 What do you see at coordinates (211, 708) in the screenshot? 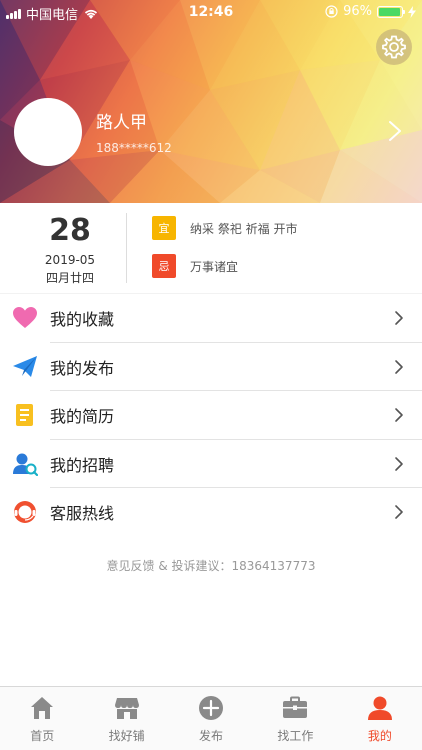
I see `plus-circle-icon` at bounding box center [211, 708].